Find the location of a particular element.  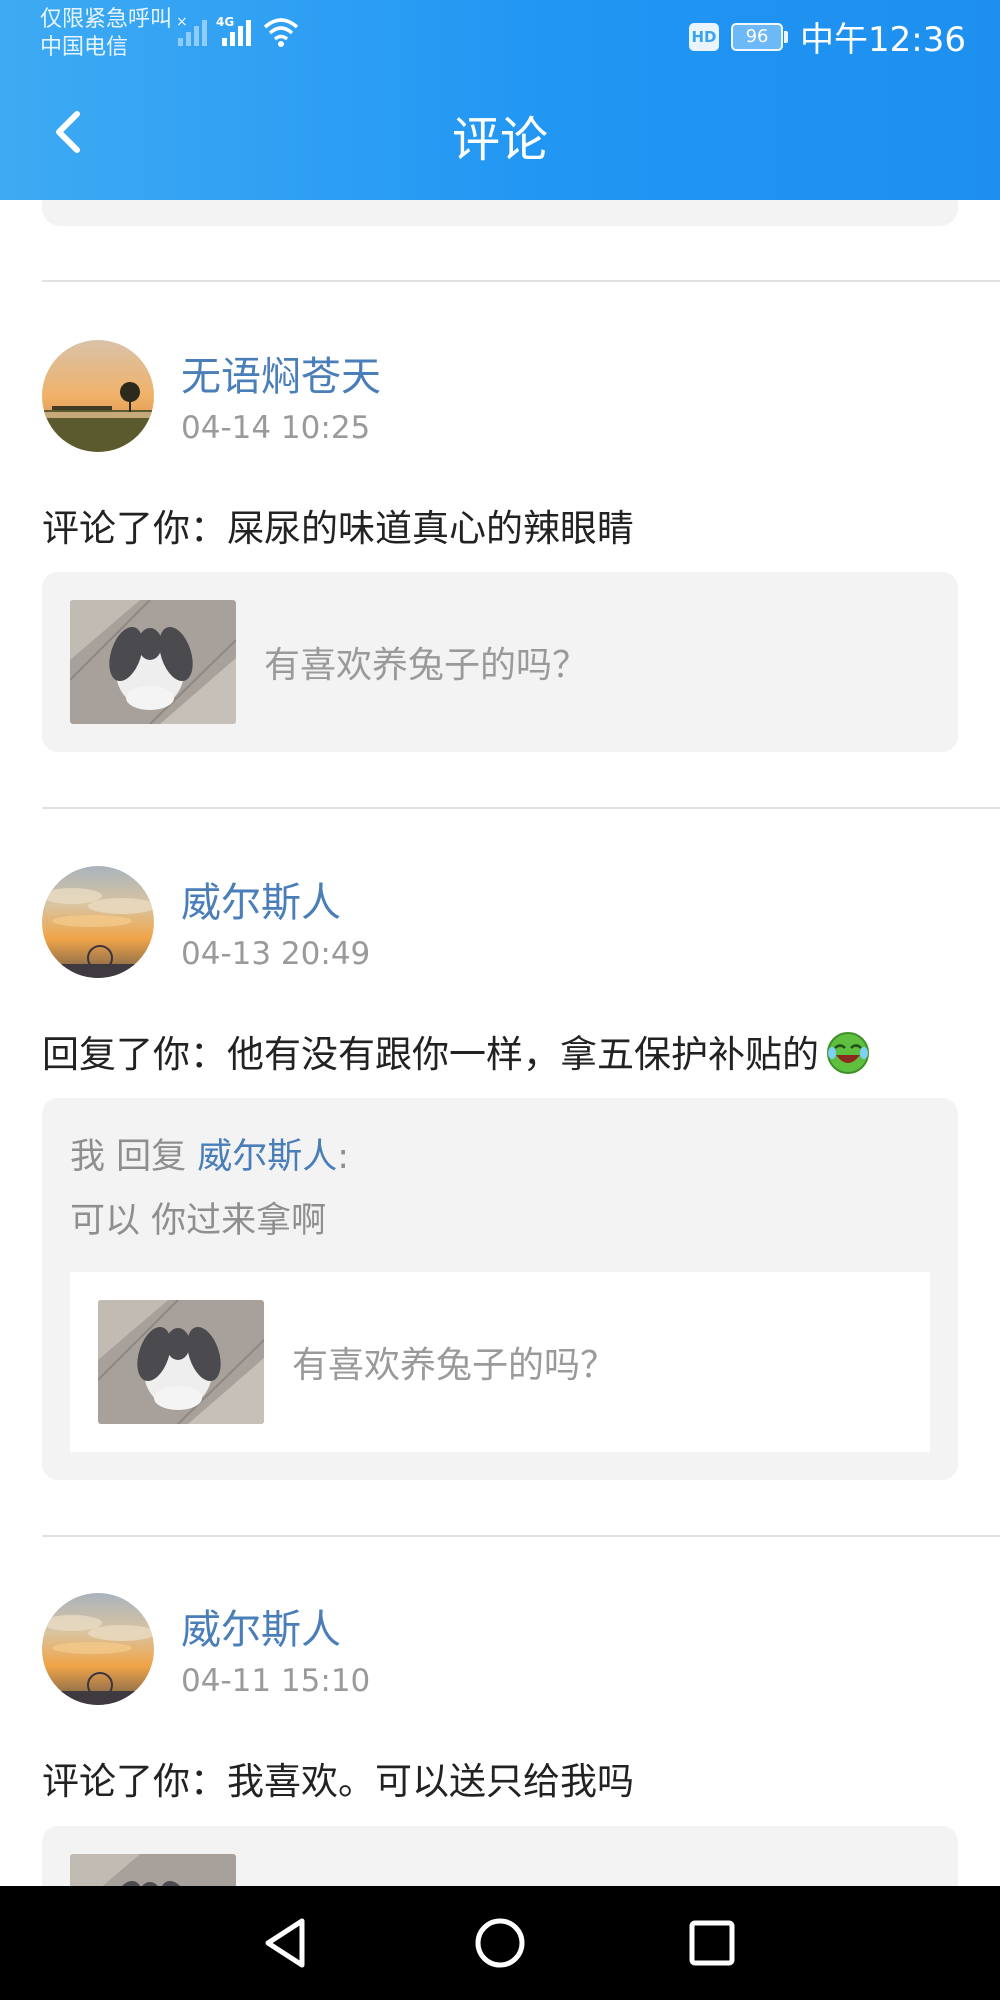

system-nav-bar is located at coordinates (500, 1943).